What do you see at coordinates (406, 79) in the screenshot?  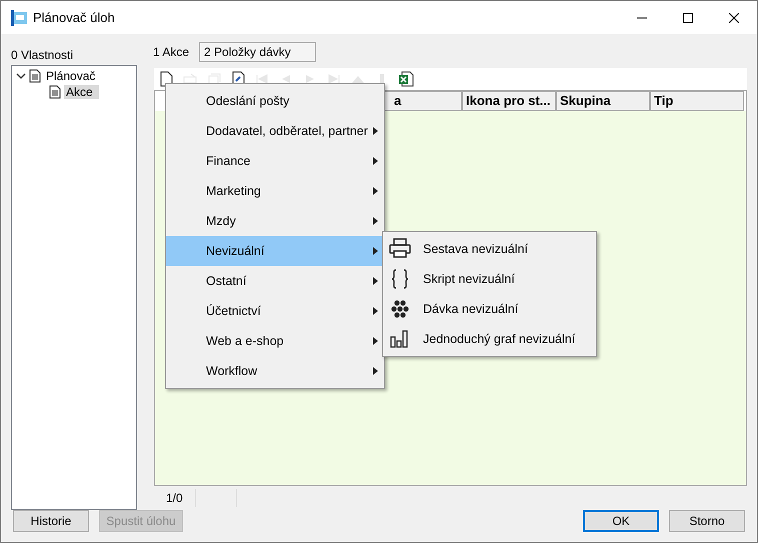 I see `excel-icon` at bounding box center [406, 79].